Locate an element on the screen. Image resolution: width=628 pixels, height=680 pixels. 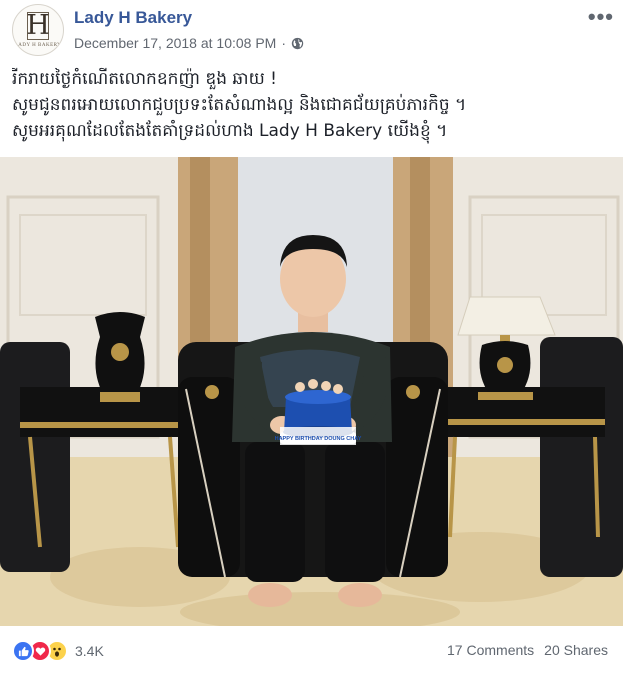
engagement-counts: 17 Comments 20 Shares is located at coordinates (527, 650).